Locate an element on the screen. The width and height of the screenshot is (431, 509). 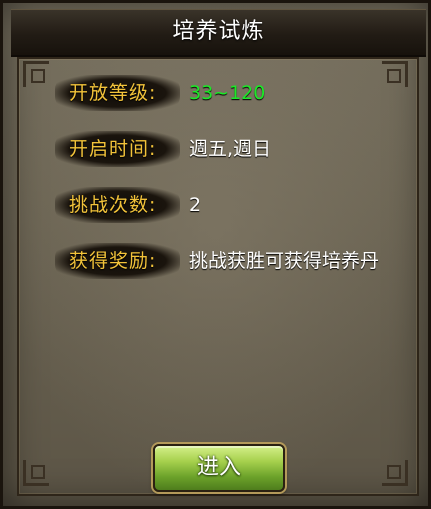
dialog-title: 培养试炼 is located at coordinates (218, 31).